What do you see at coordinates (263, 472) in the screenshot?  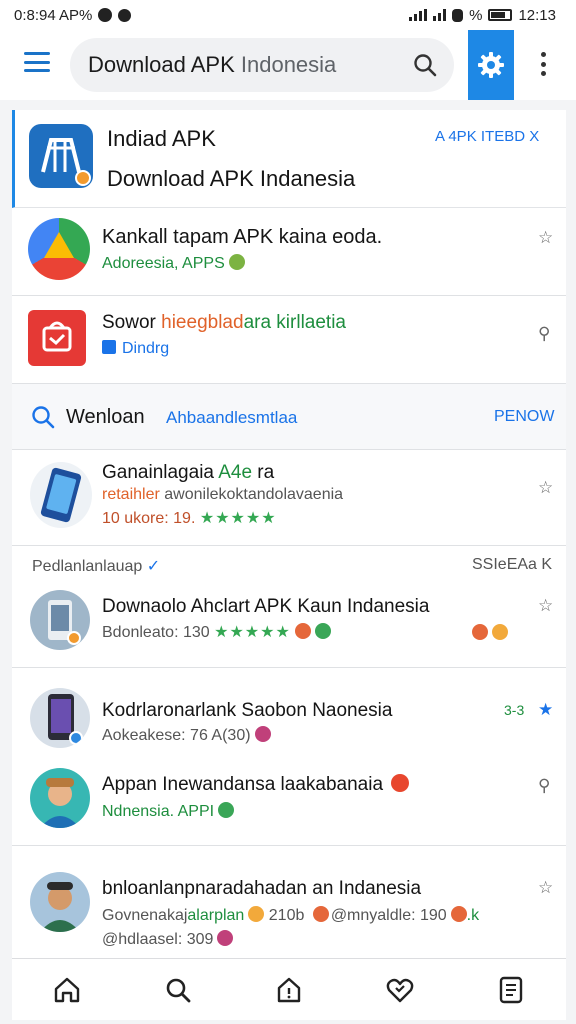 I see `app-title-part: ra` at bounding box center [263, 472].